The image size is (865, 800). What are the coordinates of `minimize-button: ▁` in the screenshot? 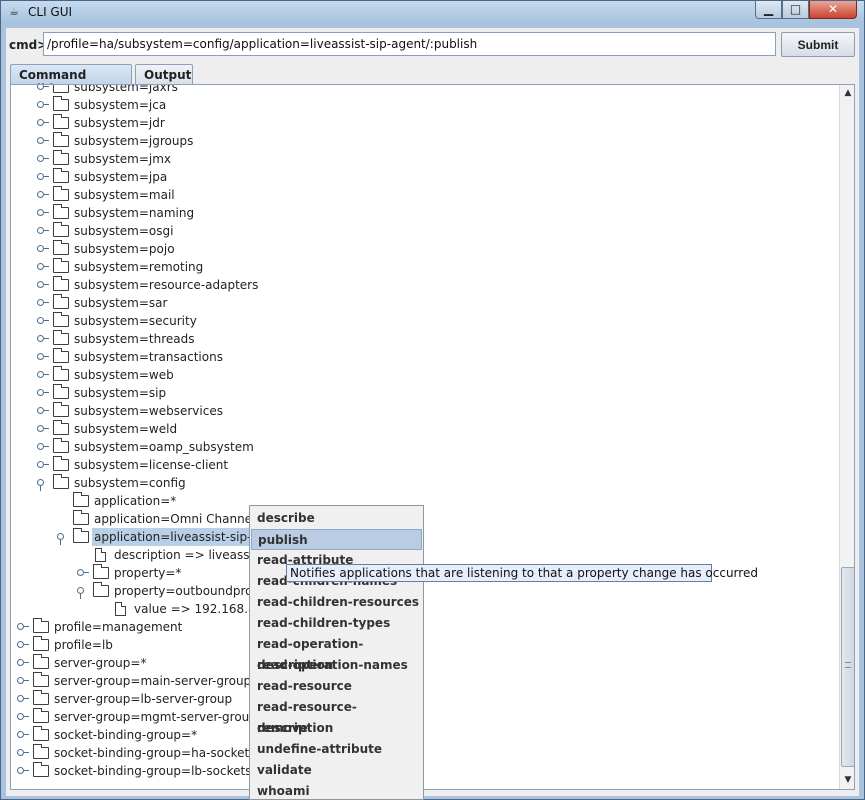 It's located at (768, 10).